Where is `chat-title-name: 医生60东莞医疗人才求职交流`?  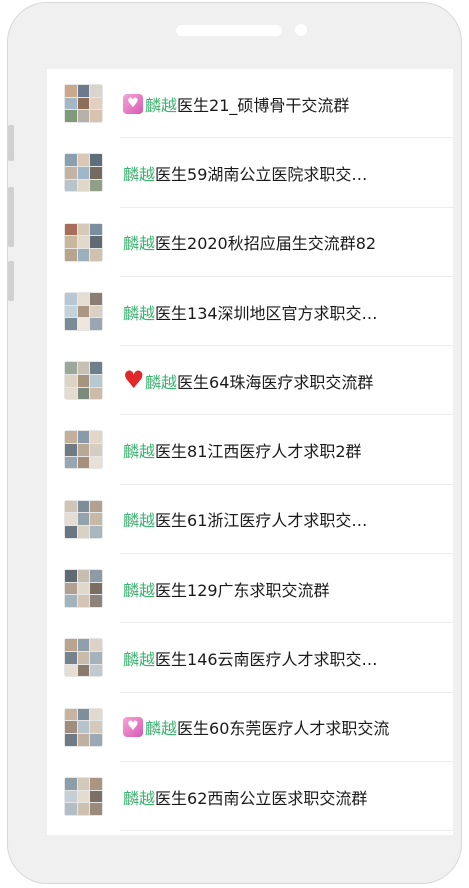 chat-title-name: 医生60东莞医疗人才求职交流 is located at coordinates (283, 729).